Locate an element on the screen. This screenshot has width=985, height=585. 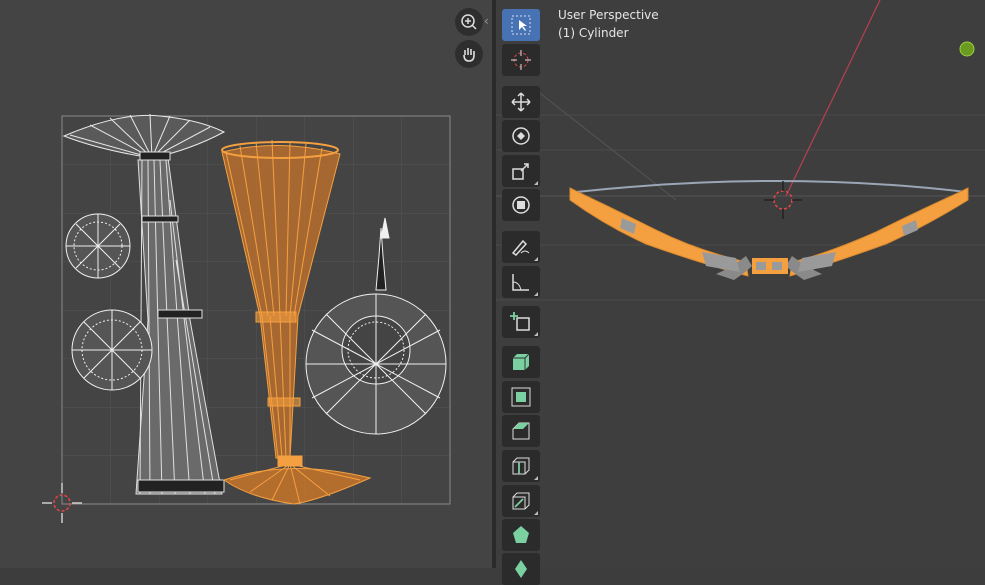
add-cube-icon is located at coordinates (520, 321).